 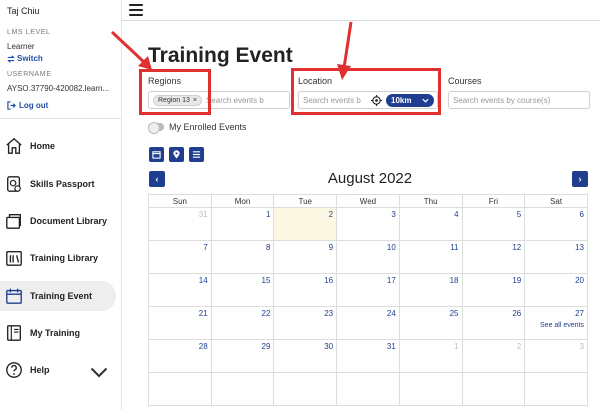 I want to click on calendar-day-cell: 23, so click(x=305, y=323).